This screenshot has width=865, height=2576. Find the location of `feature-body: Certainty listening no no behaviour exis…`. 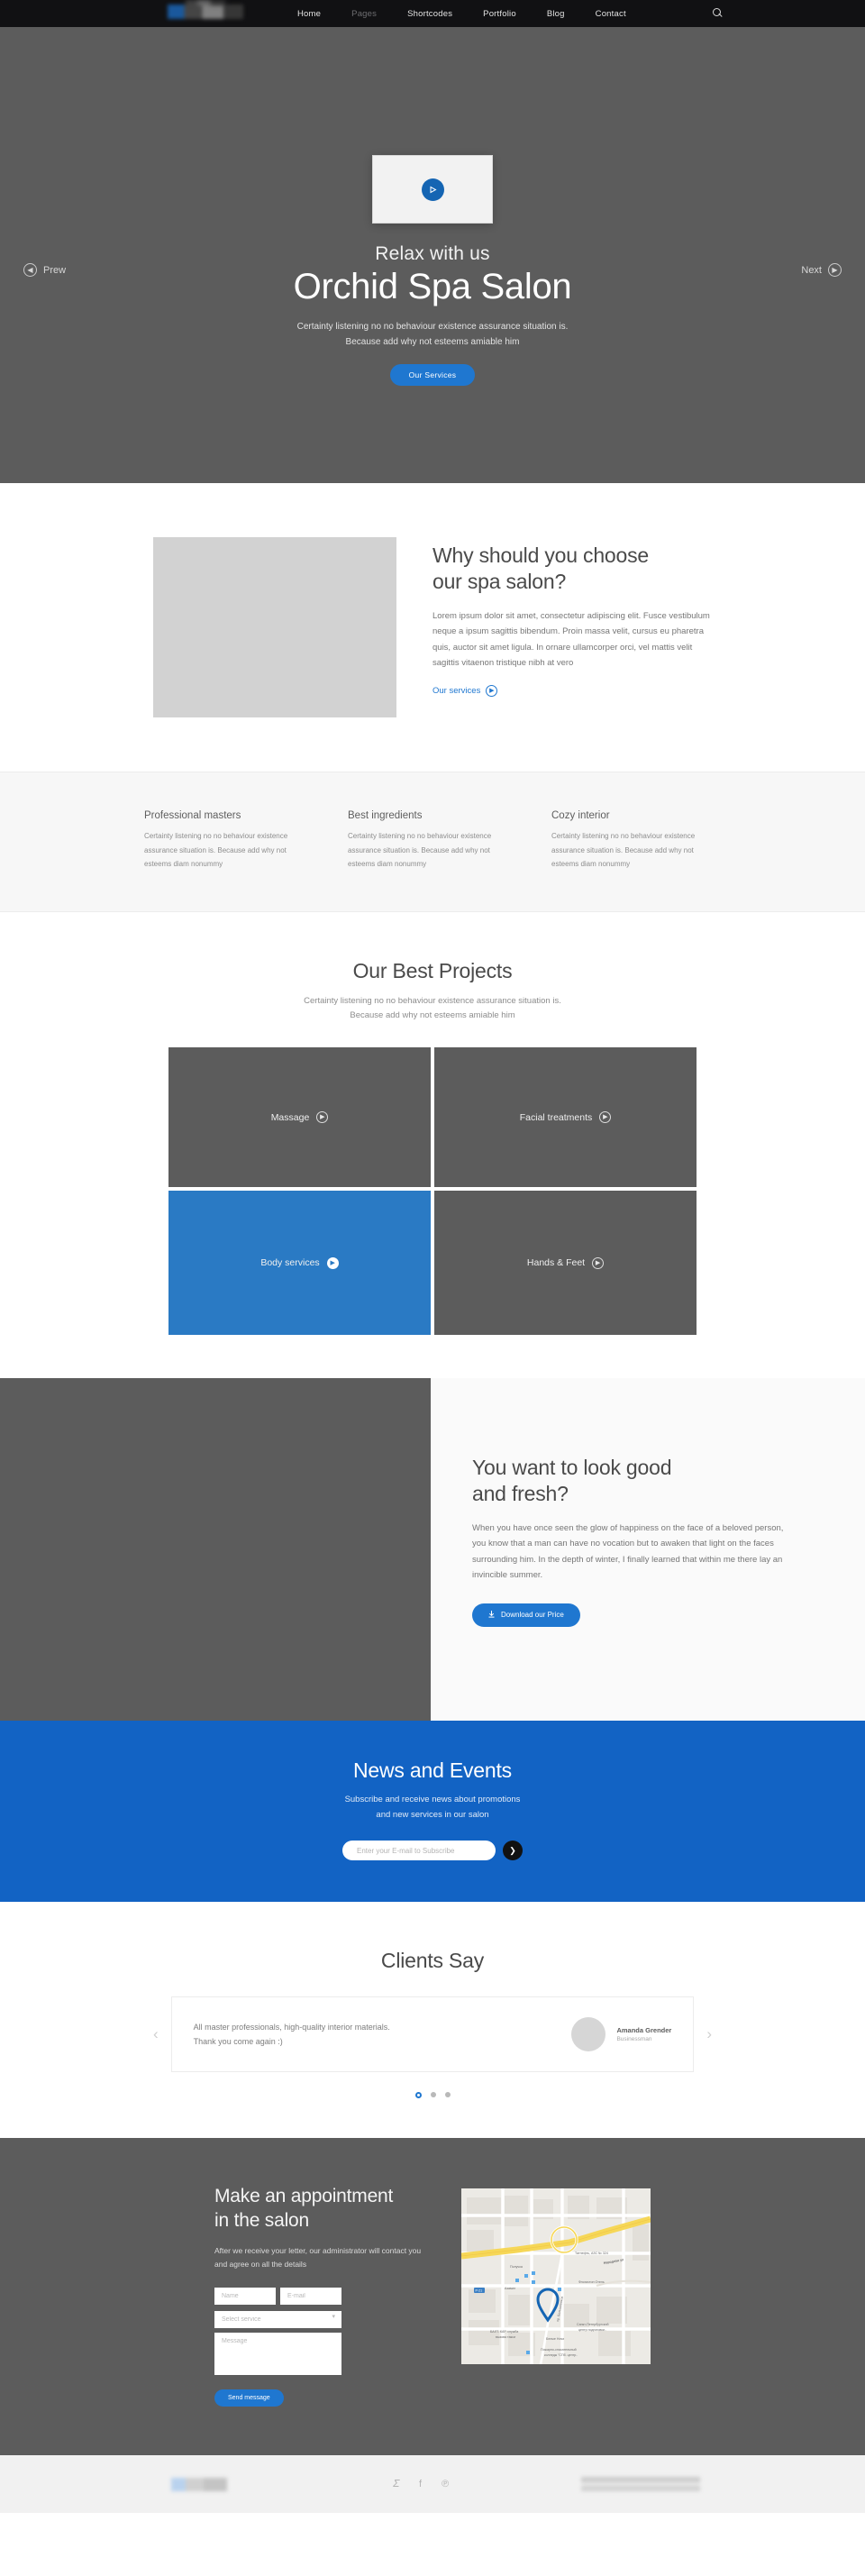

feature-body: Certainty listening no no behaviour exis… is located at coordinates (216, 850).